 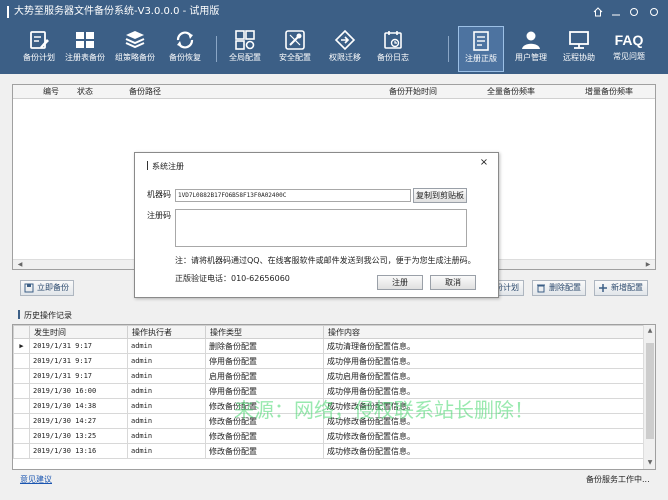 What do you see at coordinates (453, 282) in the screenshot?
I see `cancel-button: 取消` at bounding box center [453, 282].